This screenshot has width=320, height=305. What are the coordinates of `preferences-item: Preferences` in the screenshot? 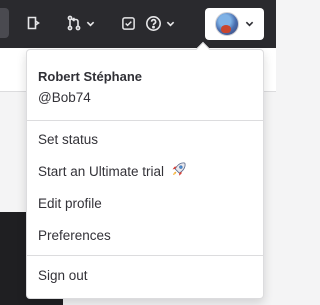 It's located at (145, 235).